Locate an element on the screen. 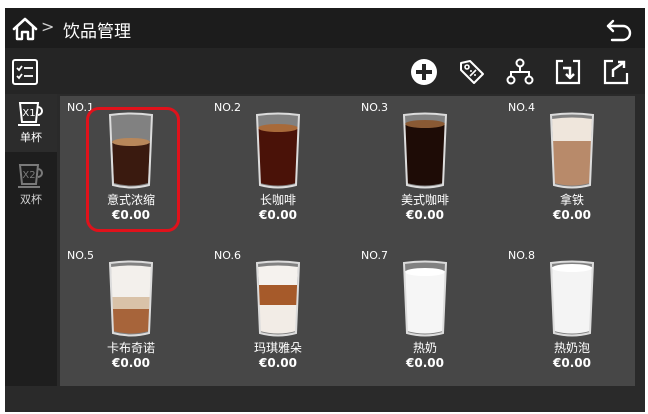 Image resolution: width=648 pixels, height=414 pixels. milk-foam-glass-icon is located at coordinates (572, 298).